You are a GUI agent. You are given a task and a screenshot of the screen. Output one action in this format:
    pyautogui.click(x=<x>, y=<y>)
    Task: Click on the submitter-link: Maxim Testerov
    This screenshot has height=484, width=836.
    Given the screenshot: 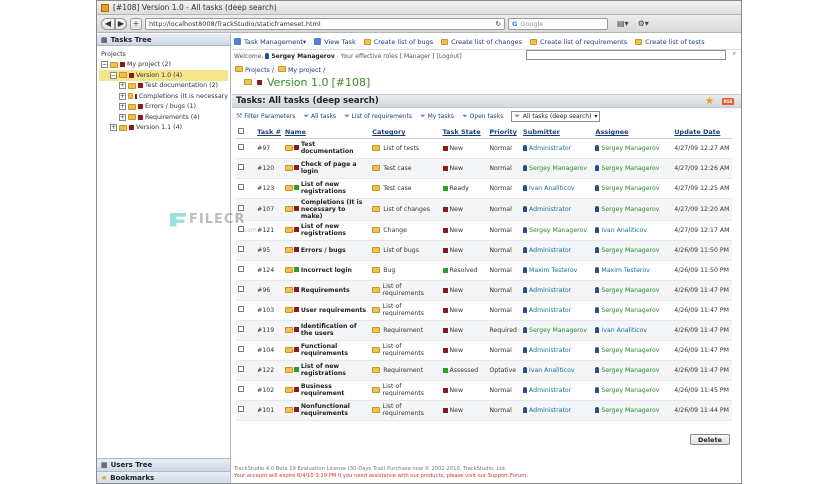 What is the action you would take?
    pyautogui.click(x=553, y=270)
    